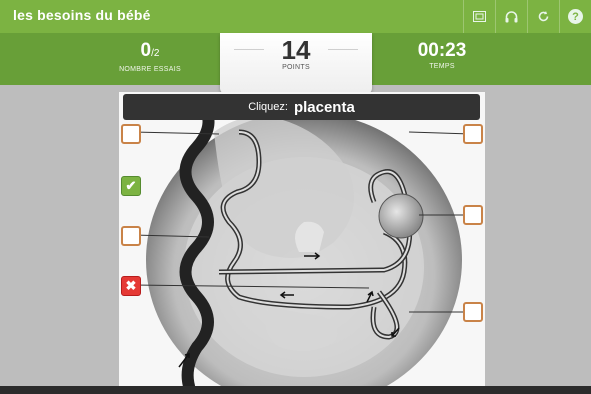 The image size is (591, 394). I want to click on restart-icon, so click(543, 16).